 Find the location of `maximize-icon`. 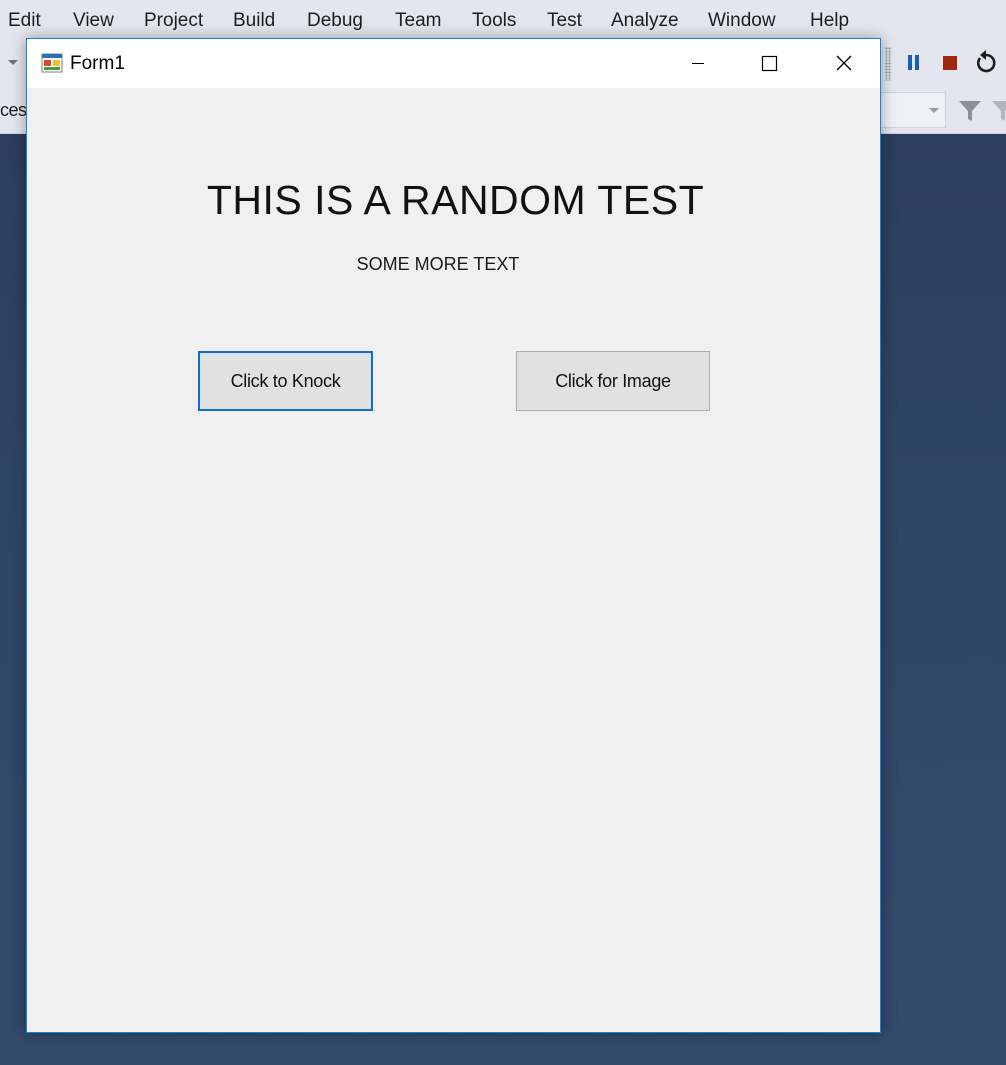

maximize-icon is located at coordinates (769, 63).